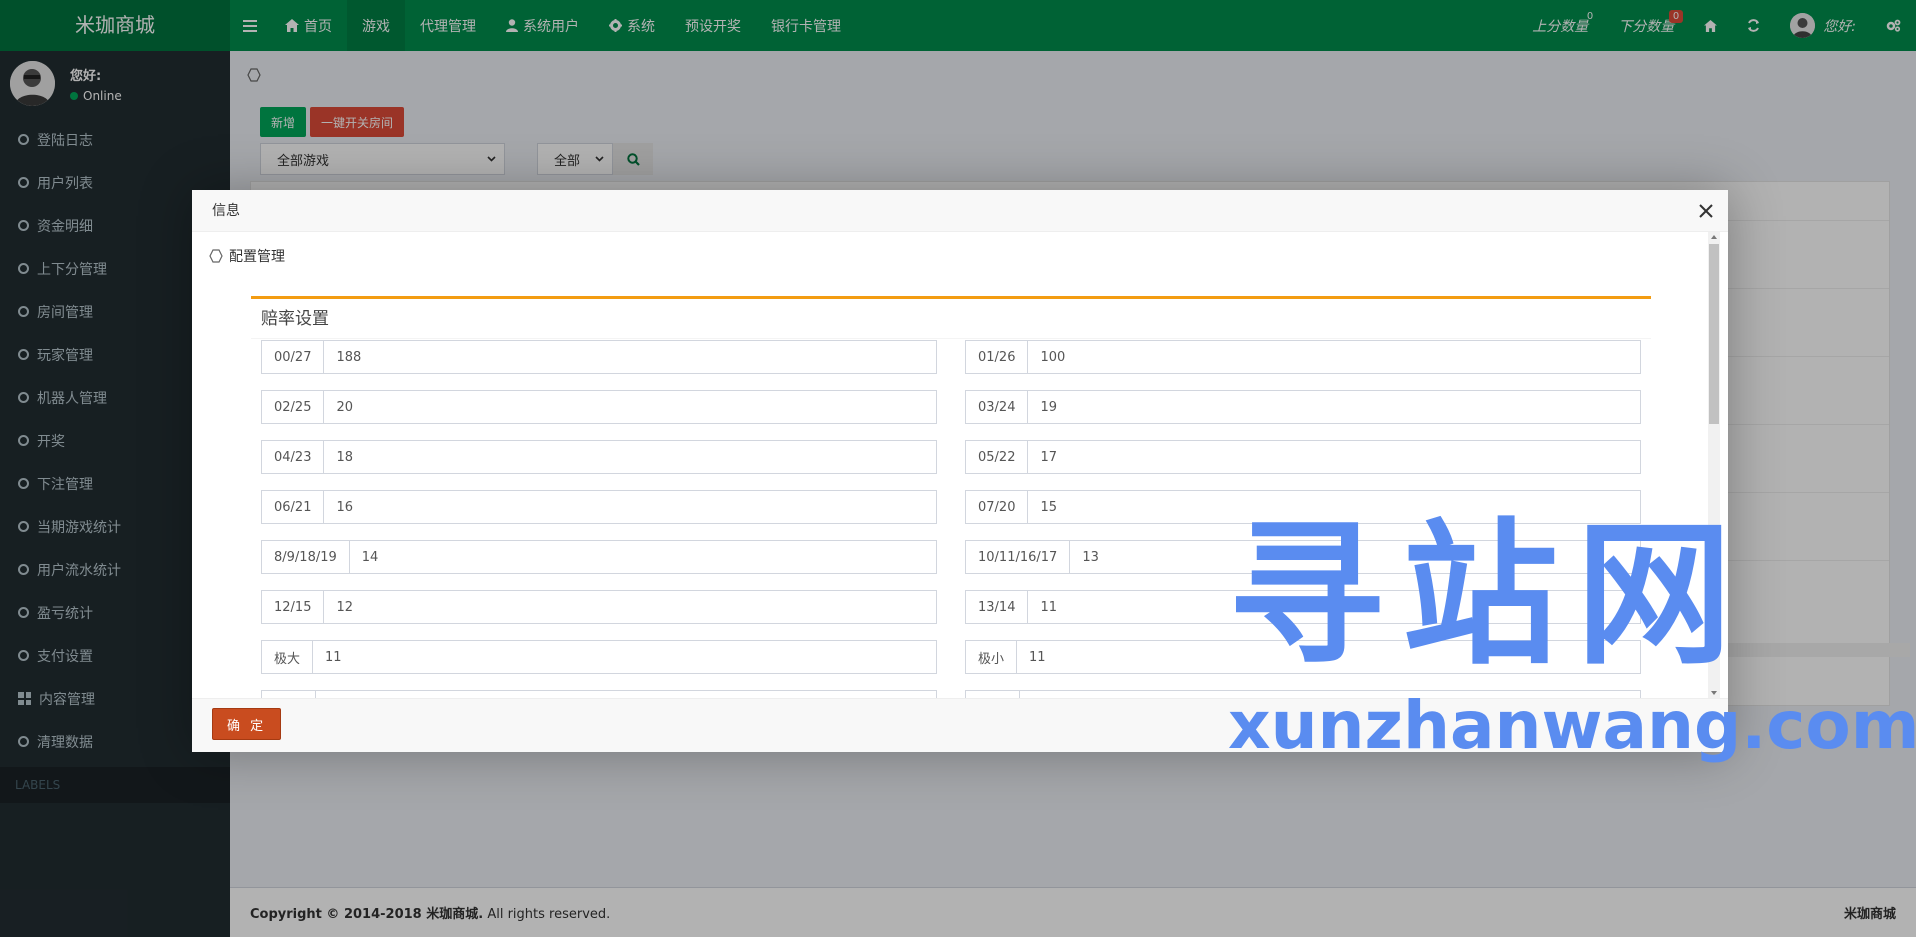 The image size is (1916, 937). I want to click on odds-panel-title: 赔率设置, so click(951, 319).